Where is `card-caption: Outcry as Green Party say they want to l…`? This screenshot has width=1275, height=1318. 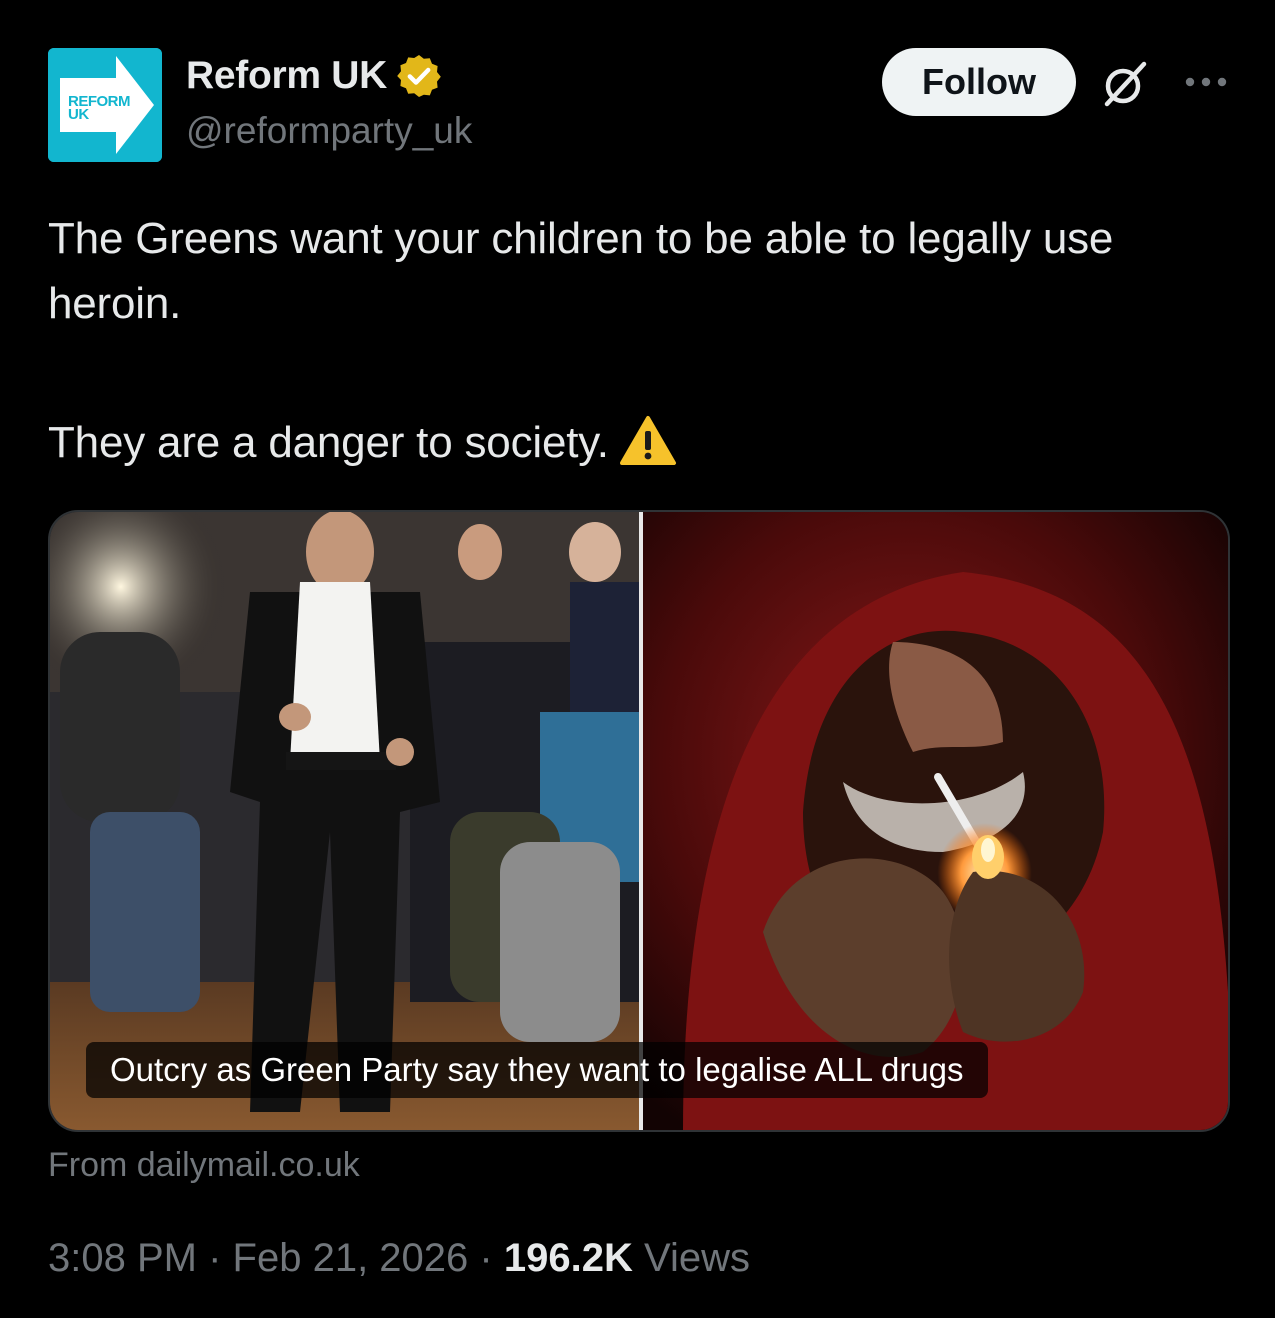 card-caption: Outcry as Green Party say they want to l… is located at coordinates (537, 1070).